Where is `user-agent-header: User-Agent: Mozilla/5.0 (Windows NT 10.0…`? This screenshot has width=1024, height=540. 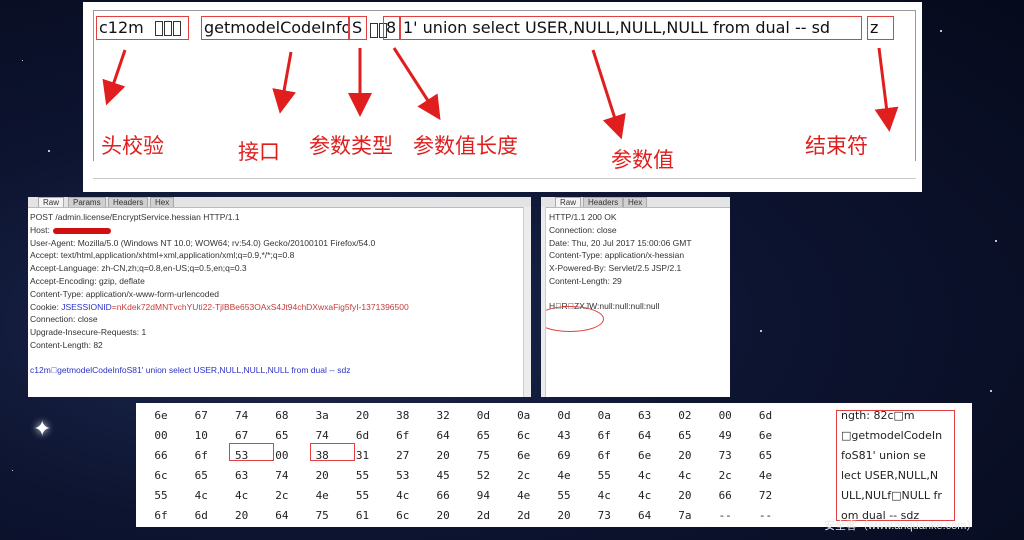 user-agent-header: User-Agent: Mozilla/5.0 (Windows NT 10.0… is located at coordinates (203, 242).